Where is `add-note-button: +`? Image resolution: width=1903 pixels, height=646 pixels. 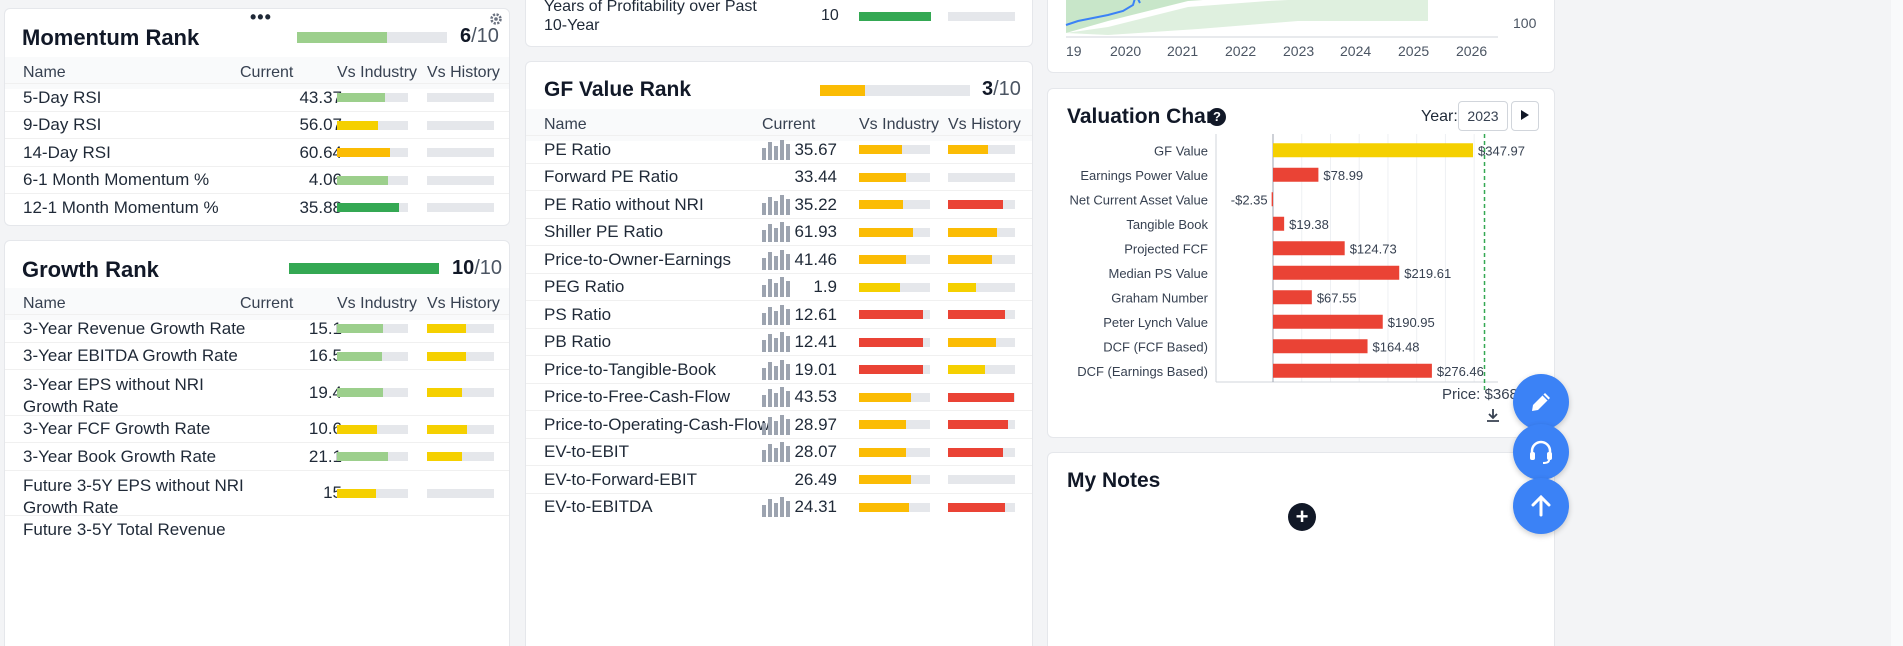 add-note-button: + is located at coordinates (1302, 517).